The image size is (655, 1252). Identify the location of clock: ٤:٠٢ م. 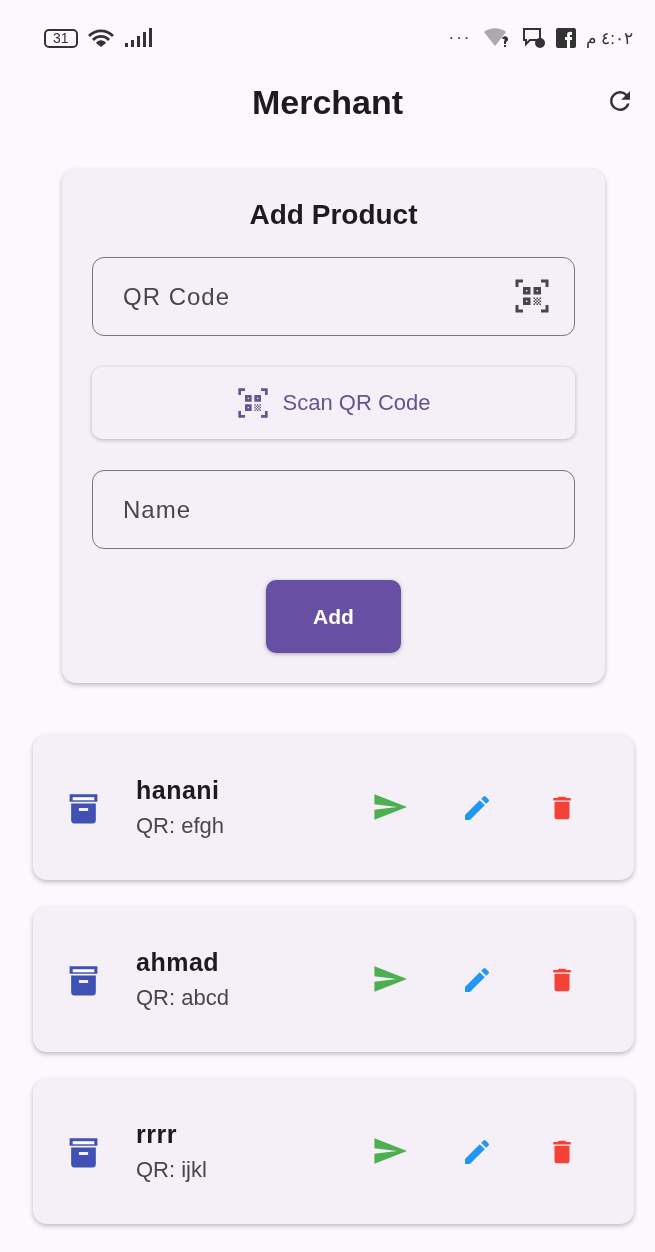
(609, 38).